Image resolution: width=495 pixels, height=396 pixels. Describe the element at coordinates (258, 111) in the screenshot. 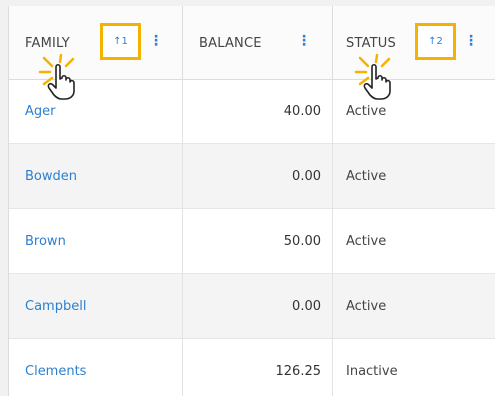

I see `balance-cell: 40.00` at that location.